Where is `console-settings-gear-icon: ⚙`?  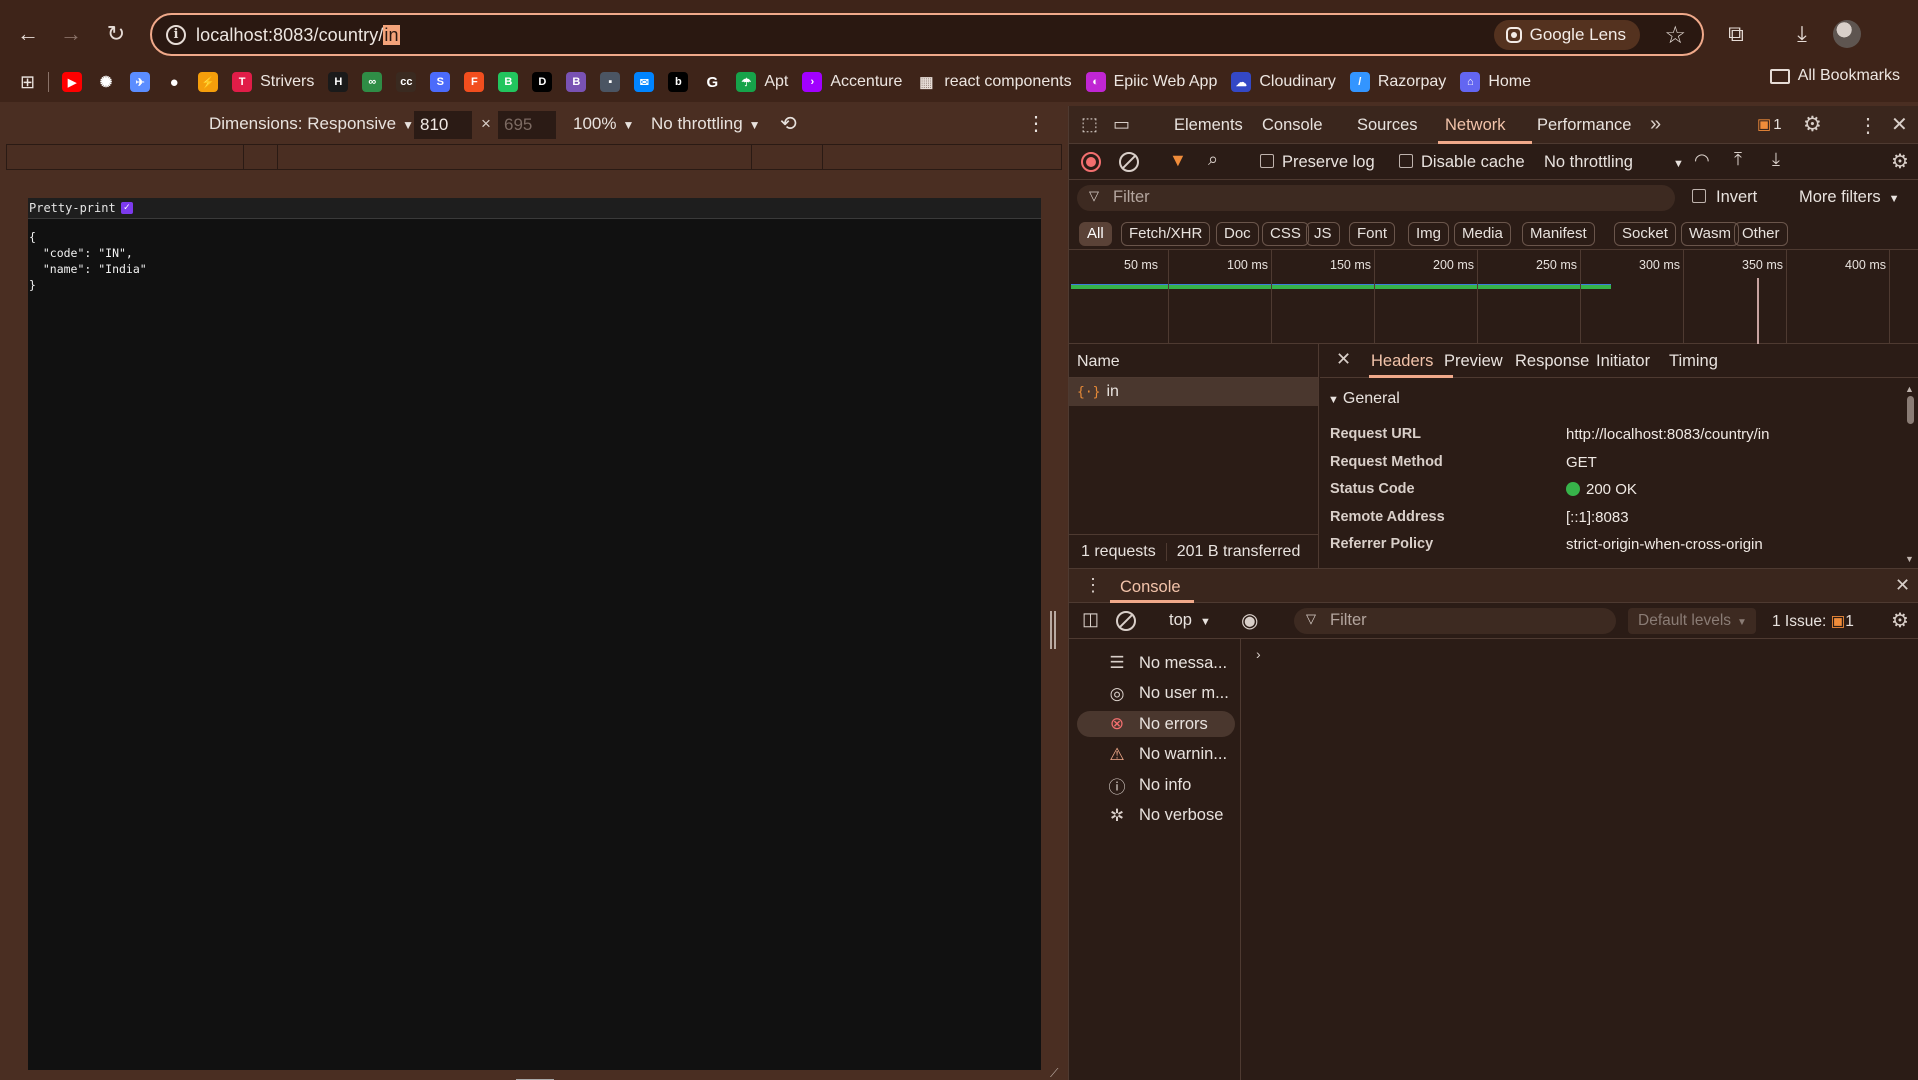 console-settings-gear-icon: ⚙ is located at coordinates (1900, 620).